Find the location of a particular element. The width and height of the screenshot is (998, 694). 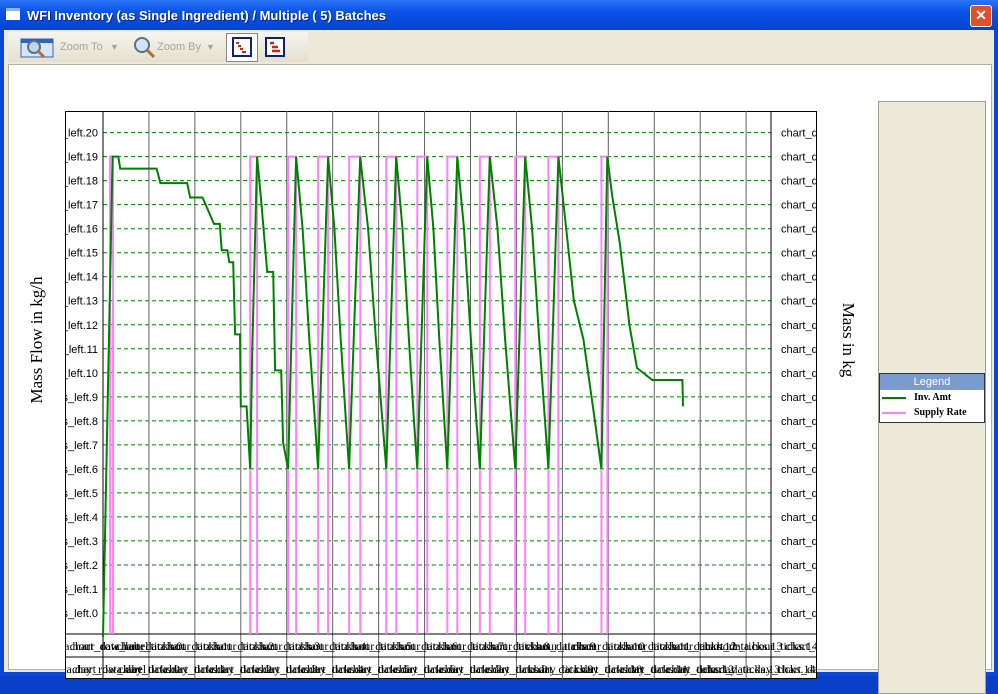

close-button: ✕ is located at coordinates (981, 16).